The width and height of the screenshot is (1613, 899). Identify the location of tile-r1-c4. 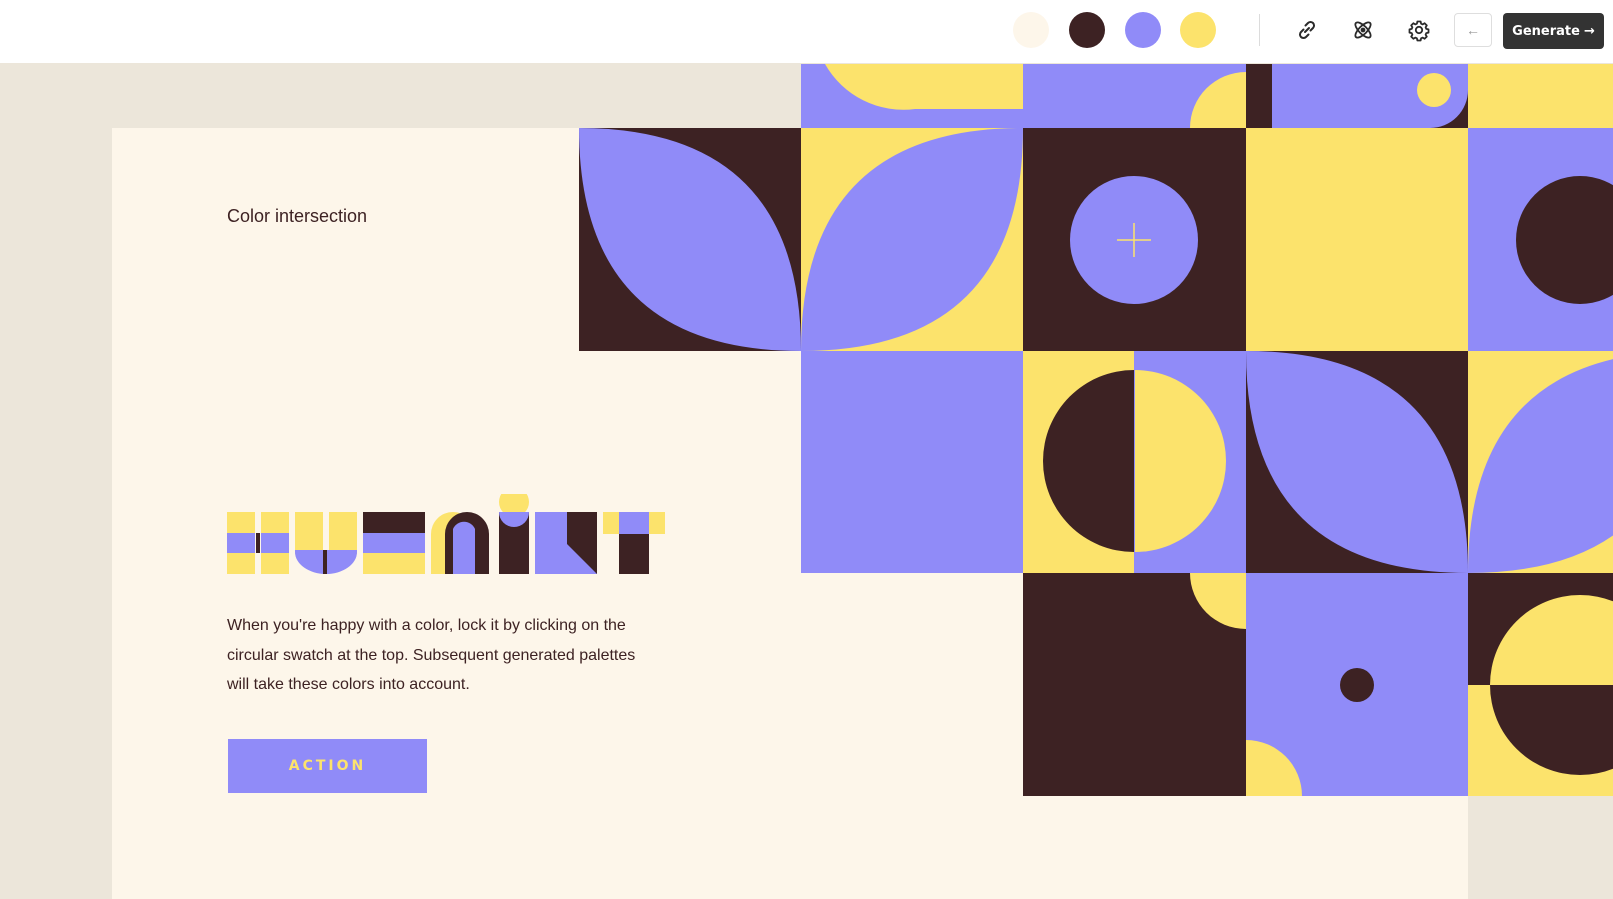
(1540, 239).